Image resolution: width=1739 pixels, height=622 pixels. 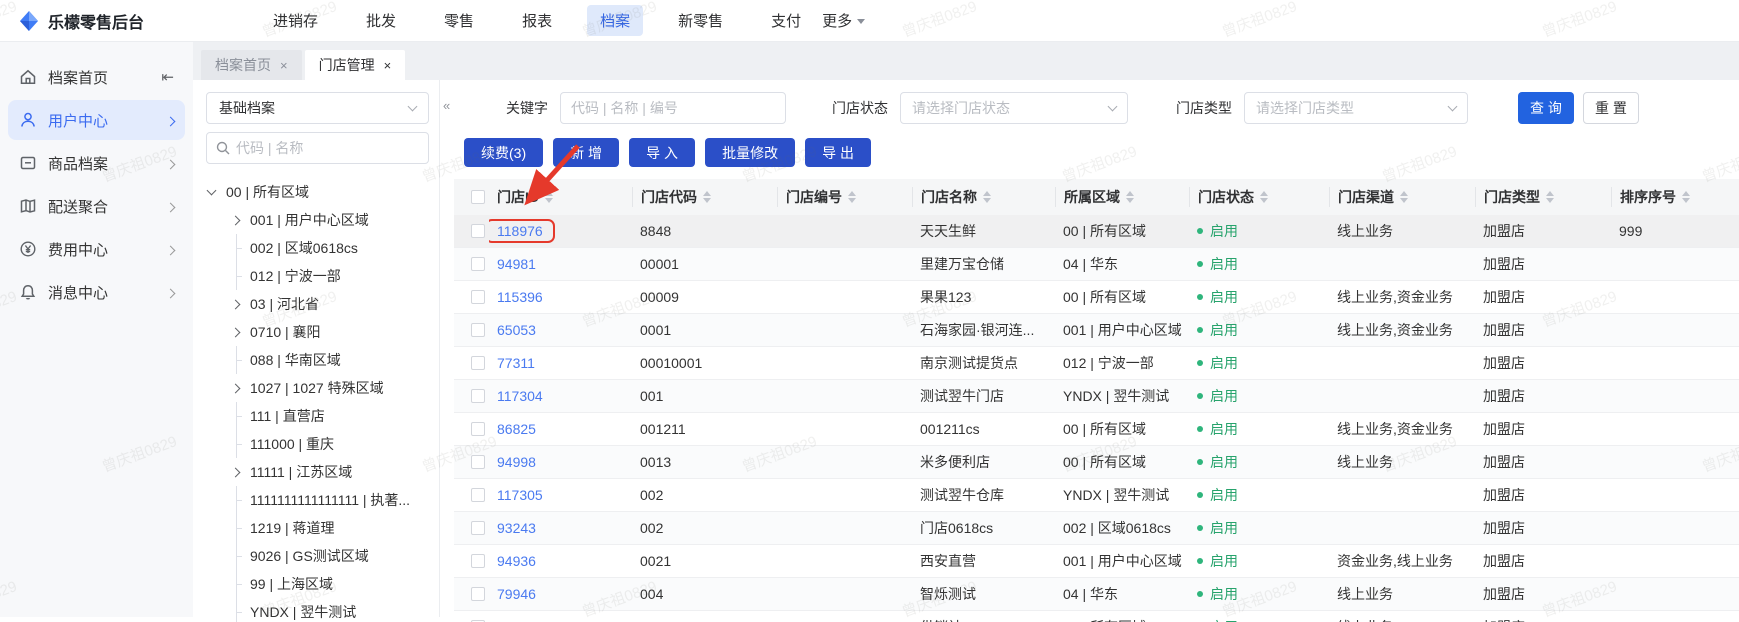 What do you see at coordinates (1224, 528) in the screenshot?
I see `status-badge: 启用` at bounding box center [1224, 528].